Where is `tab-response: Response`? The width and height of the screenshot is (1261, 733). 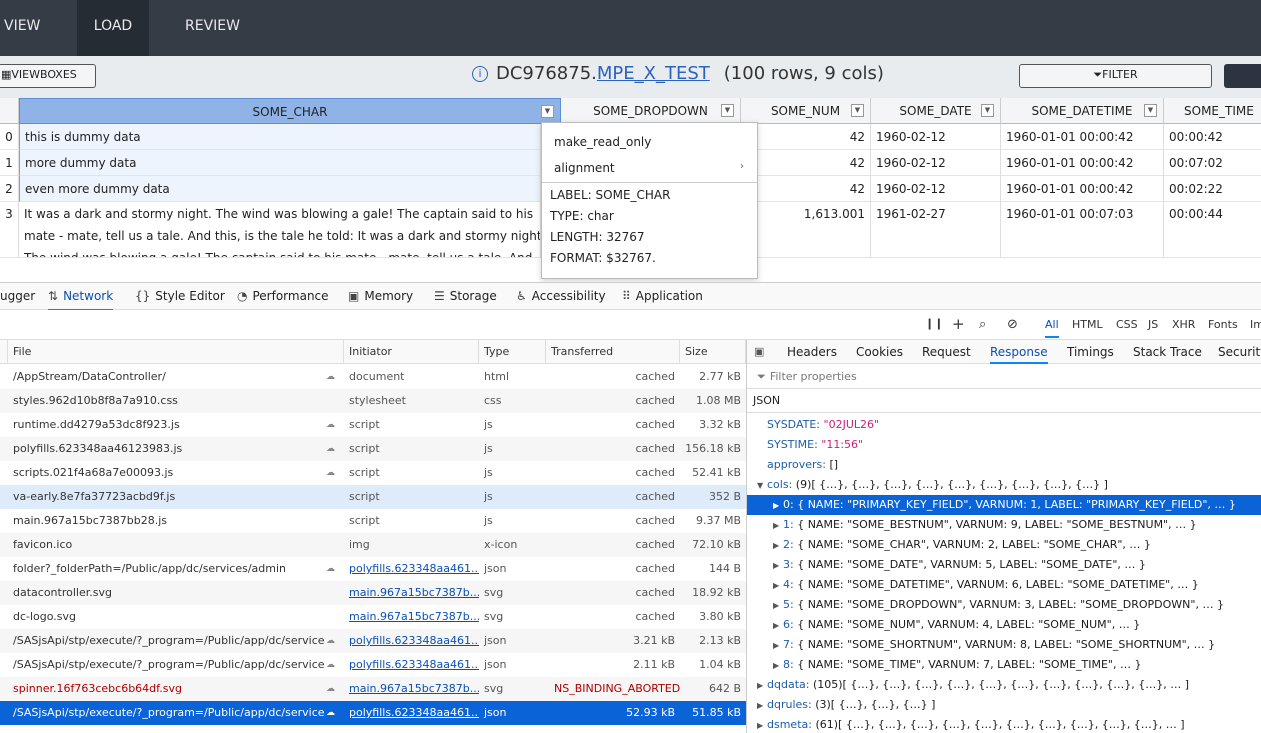
tab-response: Response is located at coordinates (1019, 352).